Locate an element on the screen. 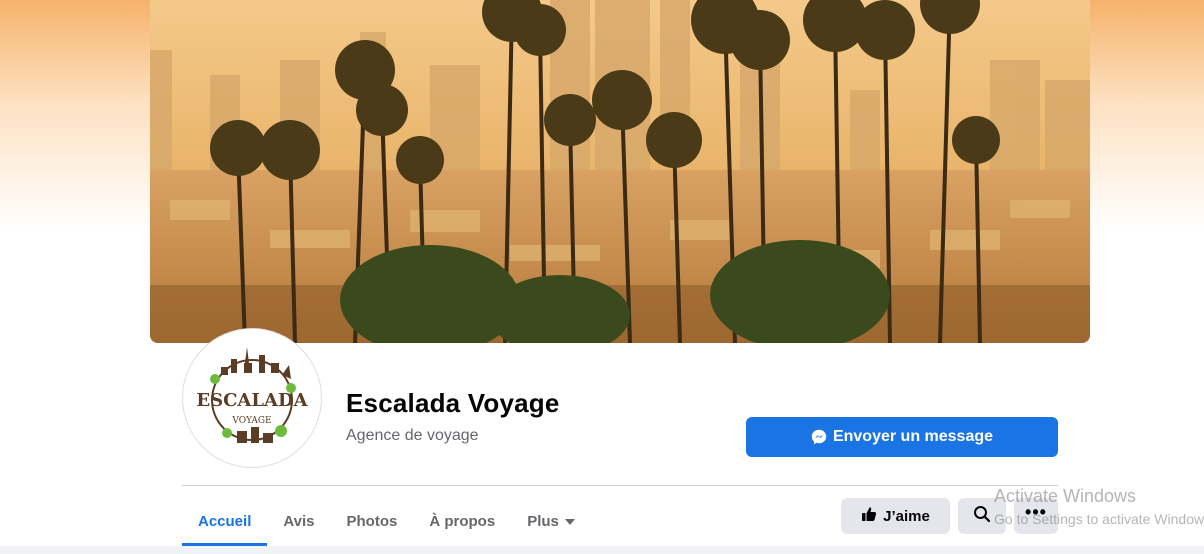 This screenshot has height=554, width=1204. logo-text: ESCALADA is located at coordinates (252, 400).